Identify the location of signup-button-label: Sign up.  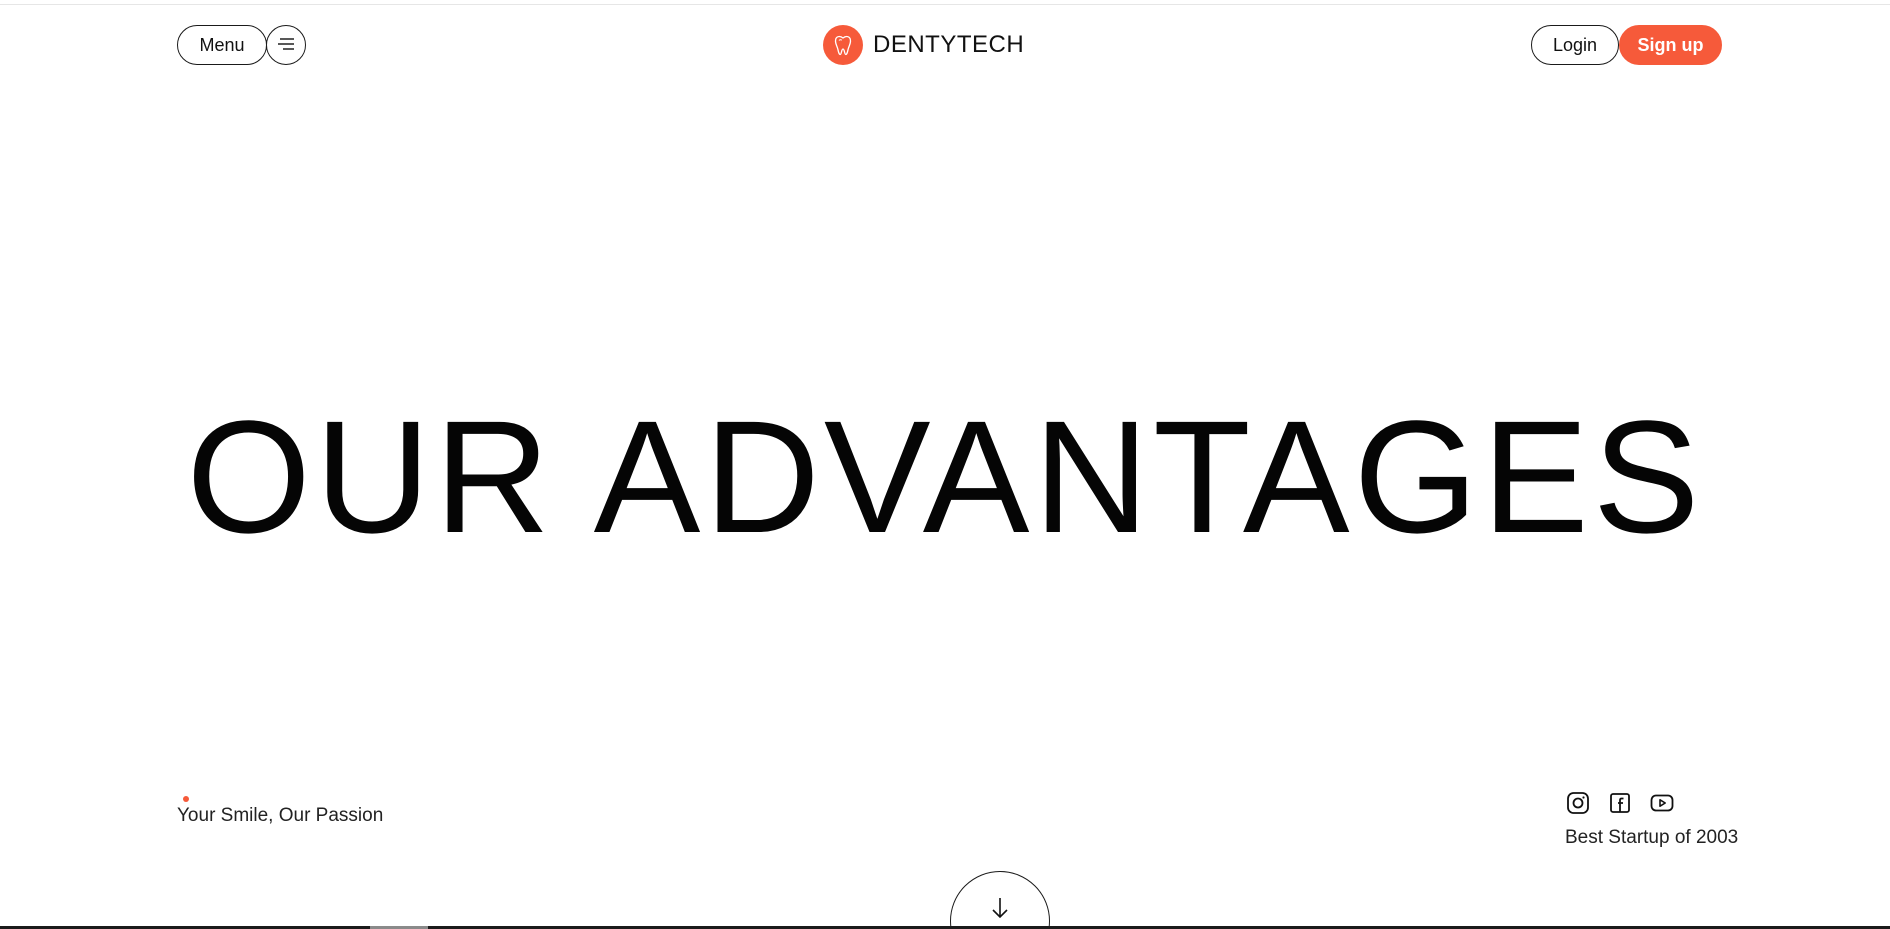
(1670, 44).